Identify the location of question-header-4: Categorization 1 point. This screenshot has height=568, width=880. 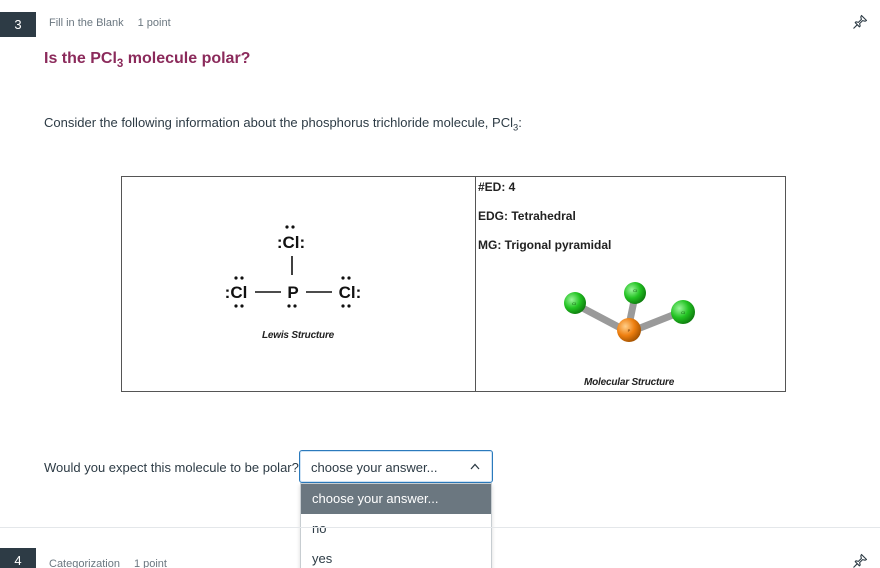
(108, 563).